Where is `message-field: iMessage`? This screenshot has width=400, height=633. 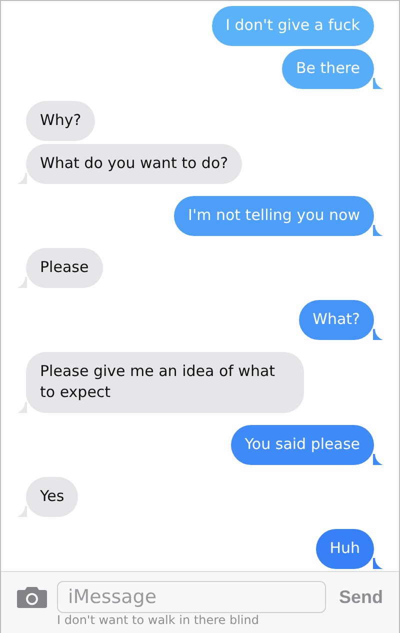
message-field: iMessage is located at coordinates (191, 597).